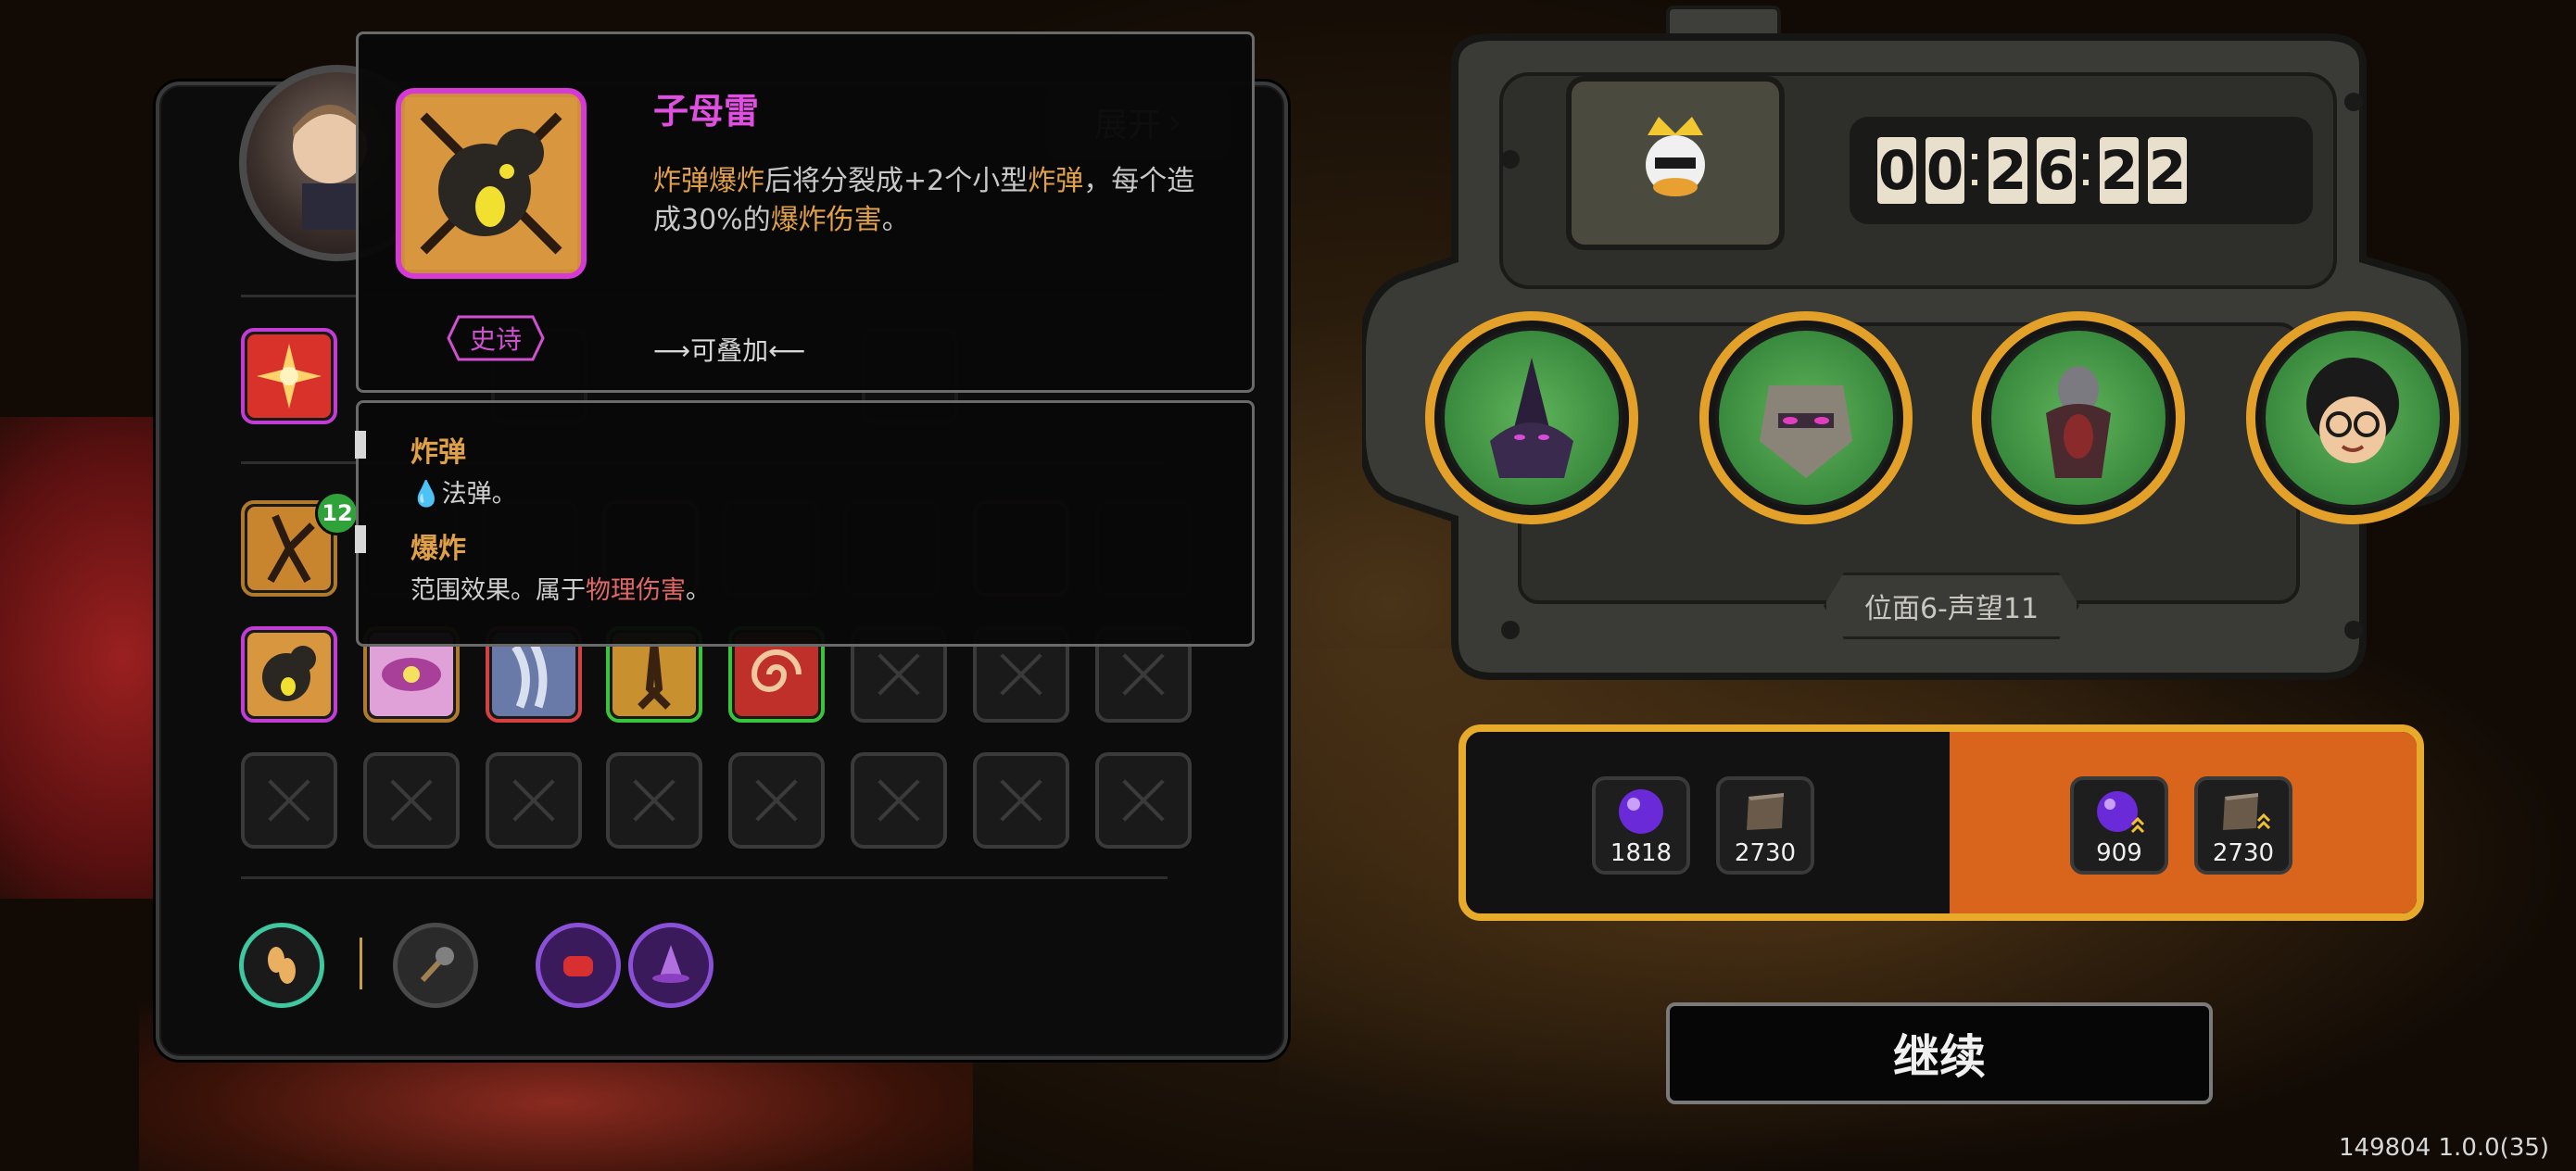  Describe the element at coordinates (2444, 1148) in the screenshot. I see `version-label: 149804 1.0.0(35)` at that location.